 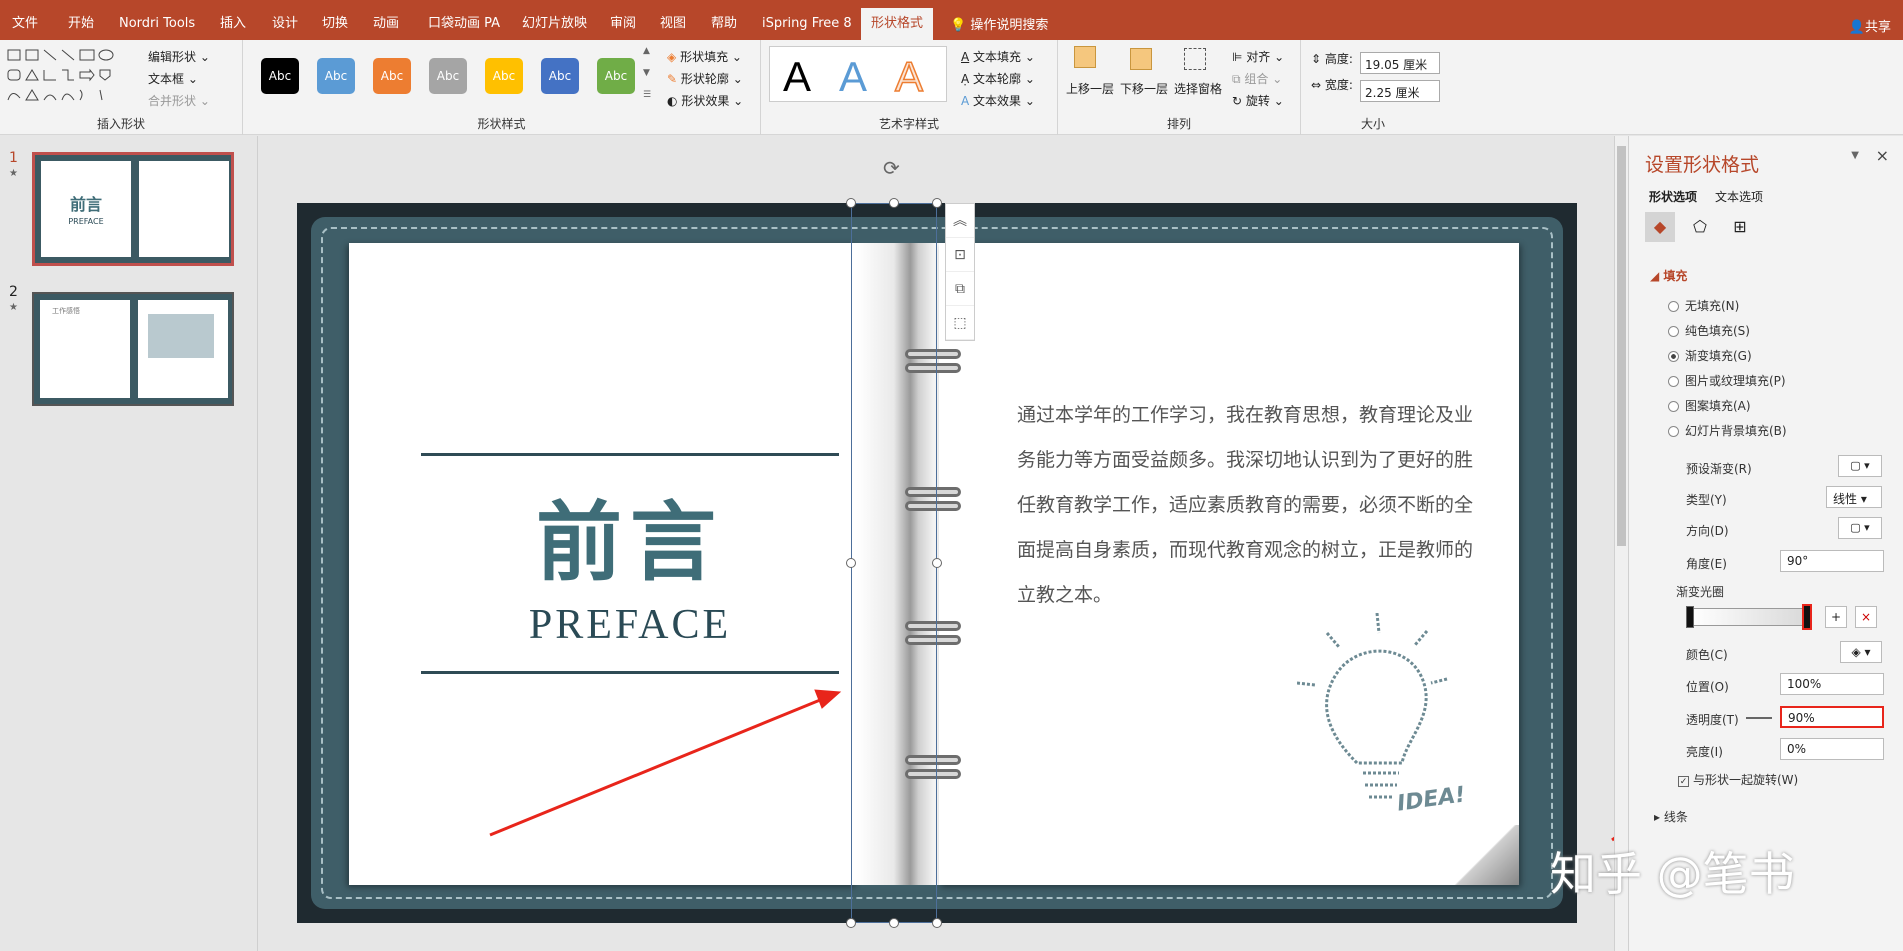 I want to click on radio-no-fill: 无填充(N), so click(x=1703, y=305).